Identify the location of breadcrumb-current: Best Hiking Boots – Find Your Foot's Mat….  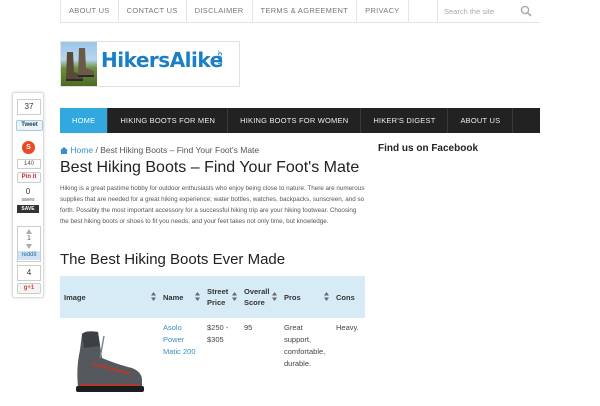
(180, 150).